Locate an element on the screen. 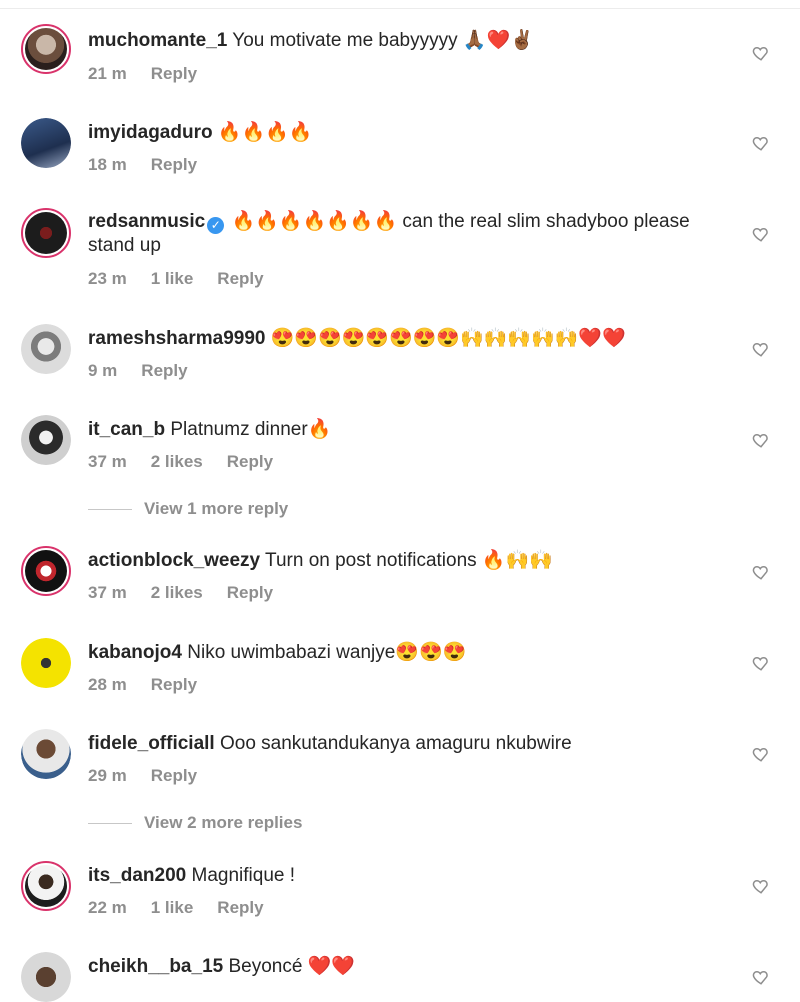 Image resolution: width=800 pixels, height=1002 pixels. comment-meta: 22 m 1 like Reply is located at coordinates (188, 908).